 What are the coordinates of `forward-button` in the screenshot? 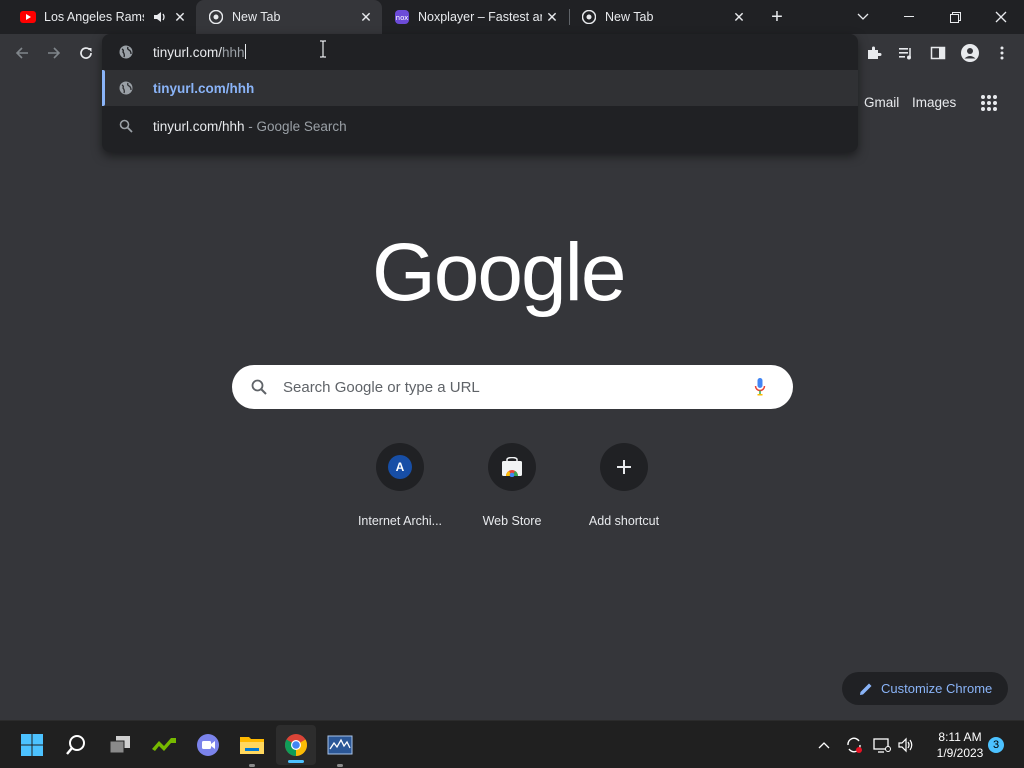 It's located at (54, 53).